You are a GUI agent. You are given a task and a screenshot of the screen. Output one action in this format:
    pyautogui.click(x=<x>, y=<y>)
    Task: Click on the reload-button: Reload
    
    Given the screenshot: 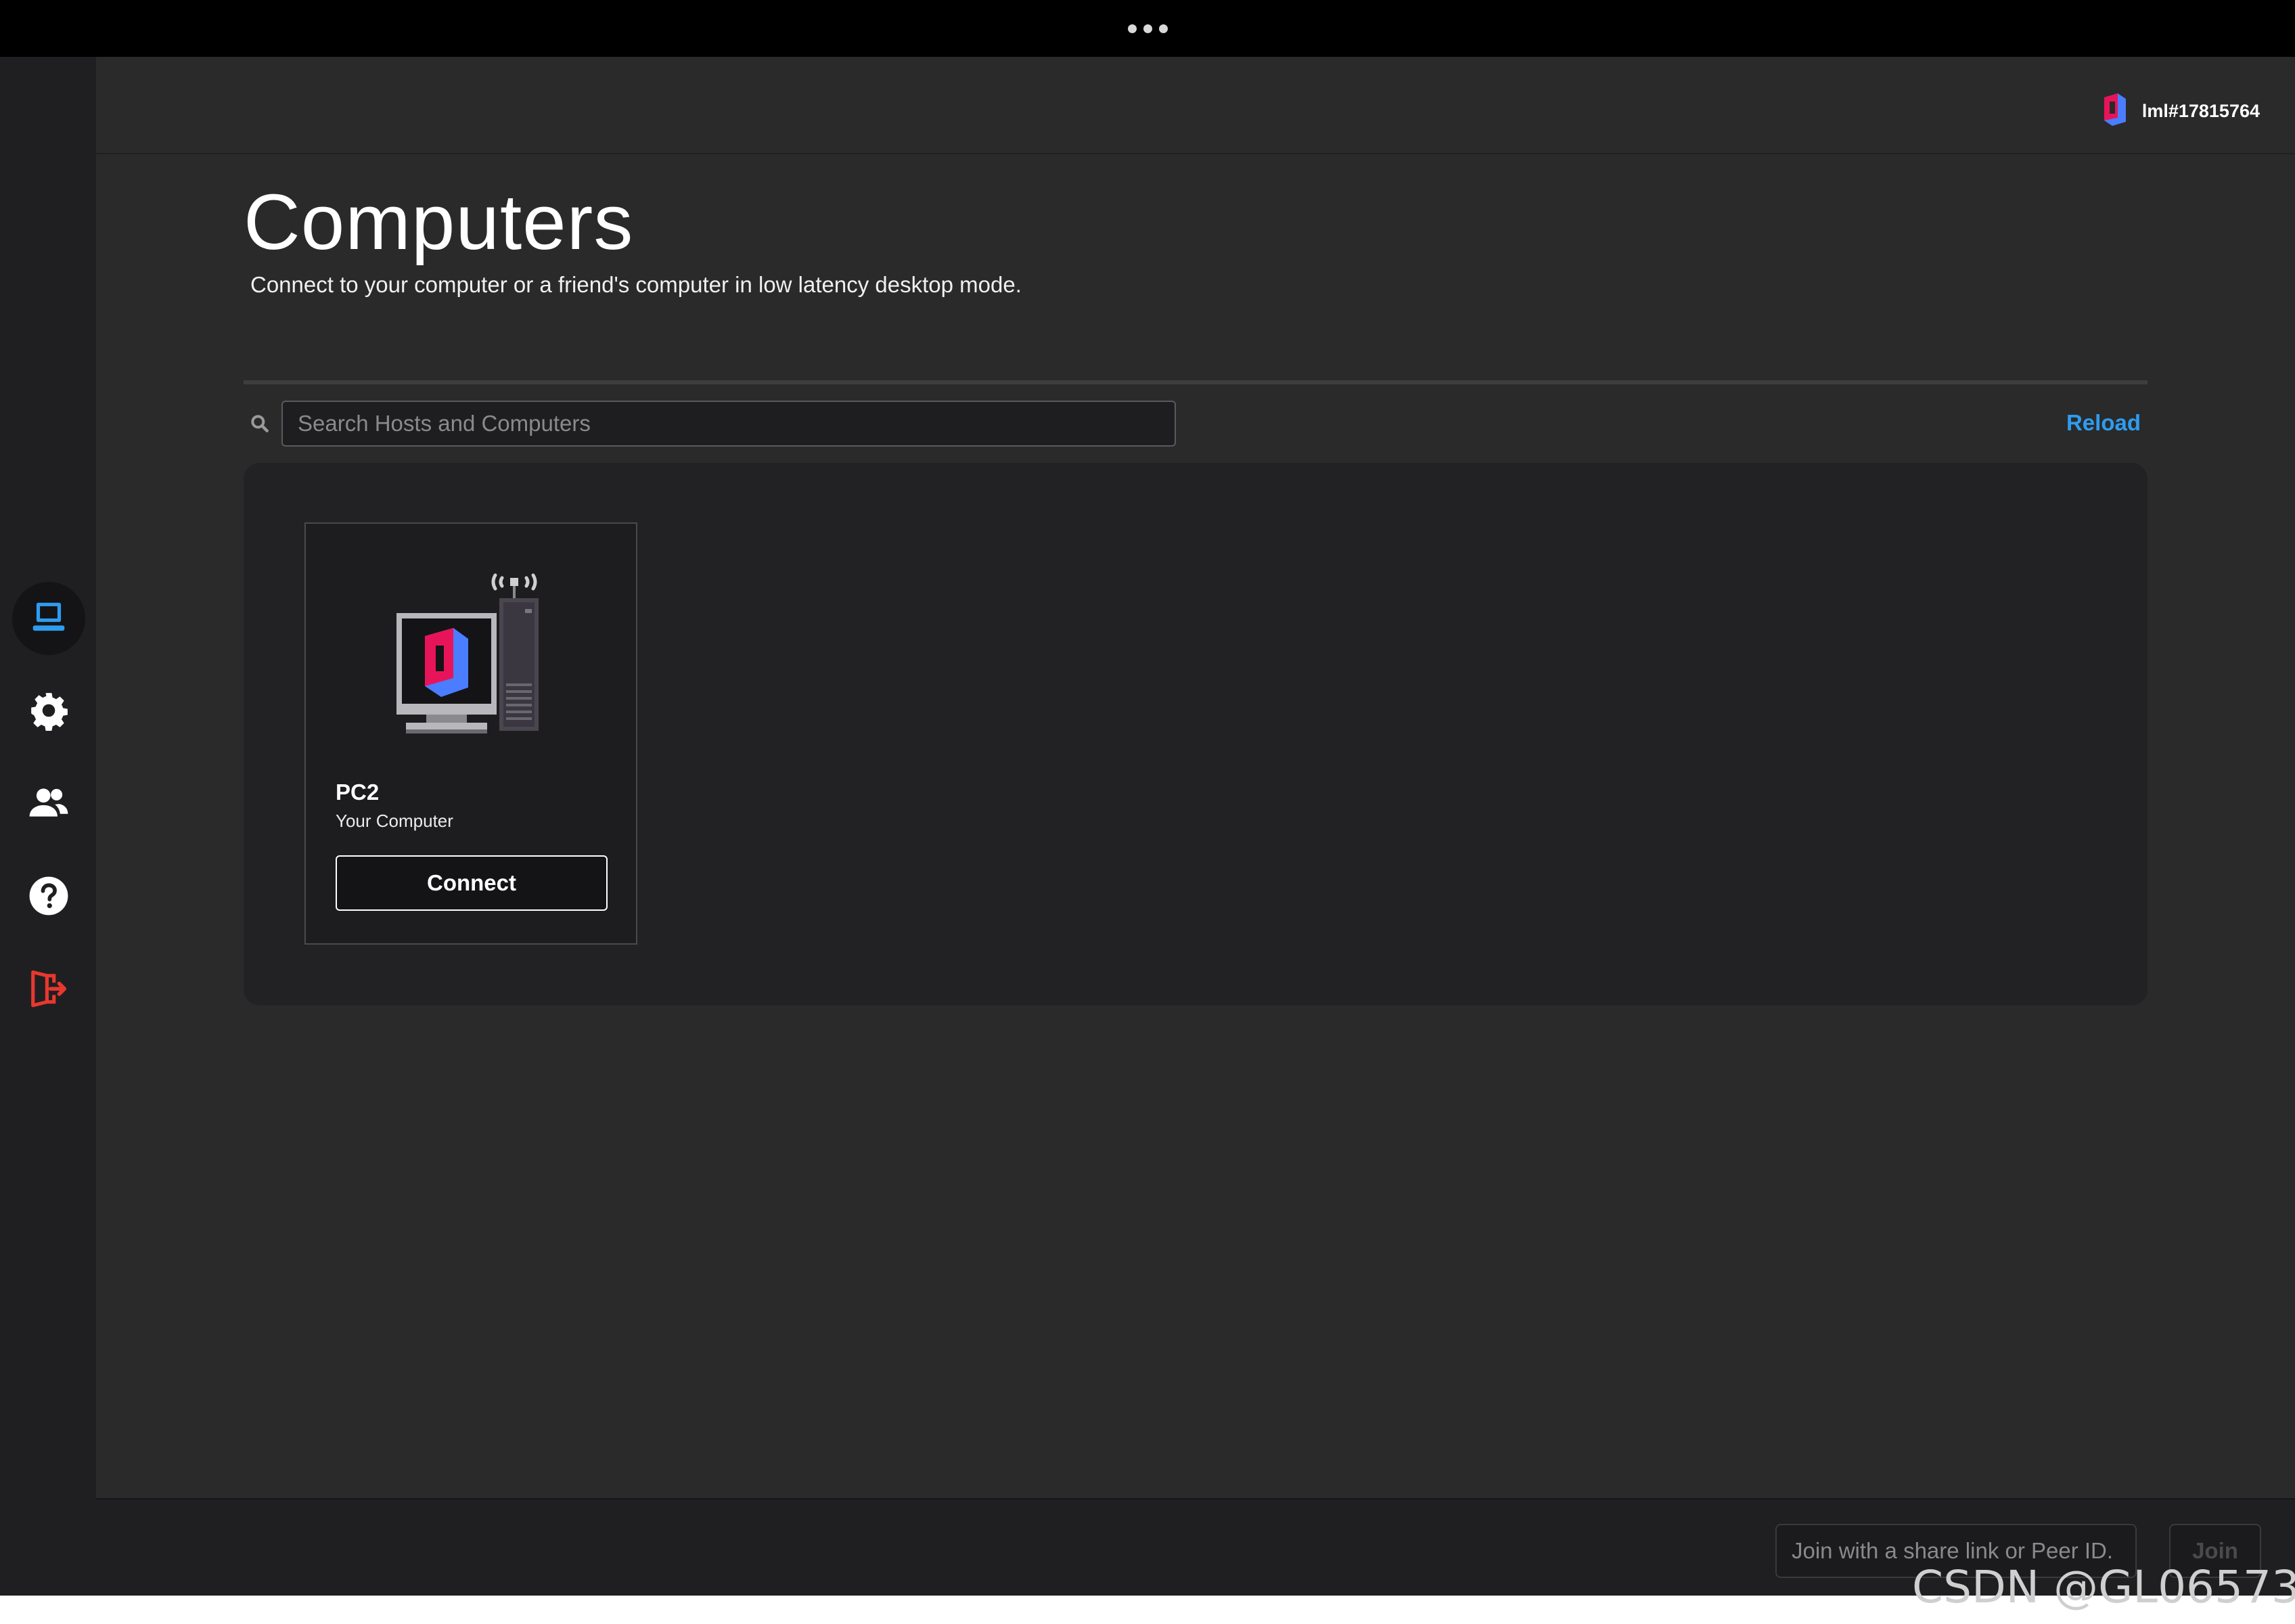 What is the action you would take?
    pyautogui.click(x=2103, y=423)
    